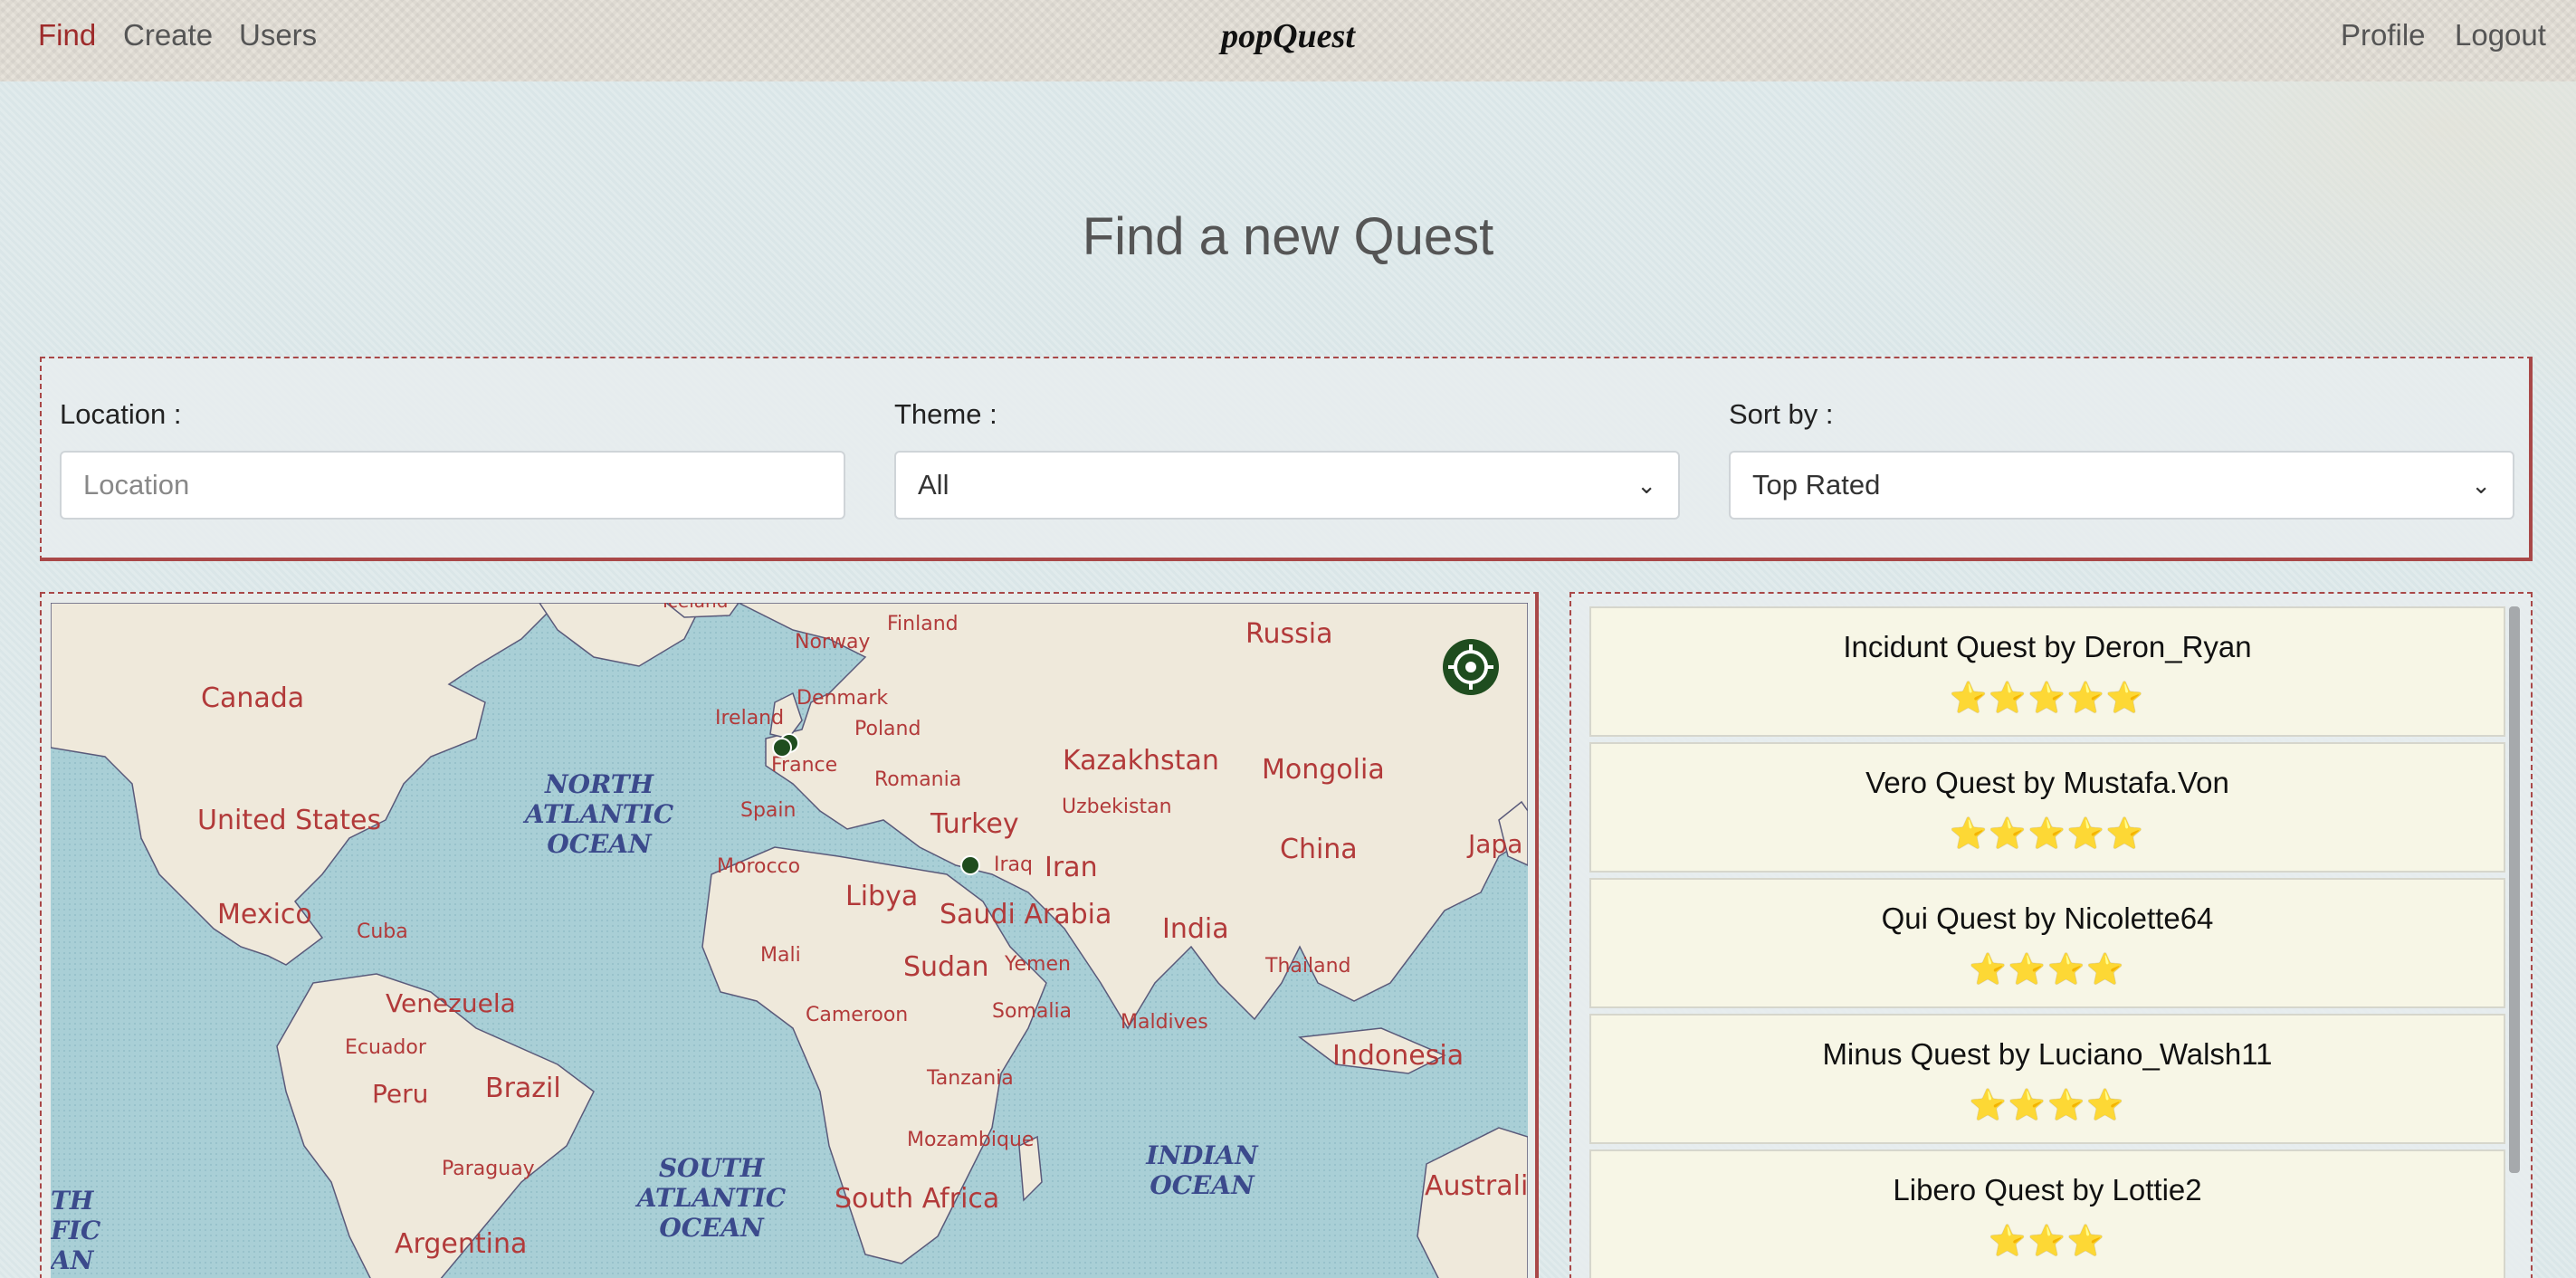 The height and width of the screenshot is (1278, 2576). What do you see at coordinates (917, 1199) in the screenshot?
I see `label-south-africa: South Africa` at bounding box center [917, 1199].